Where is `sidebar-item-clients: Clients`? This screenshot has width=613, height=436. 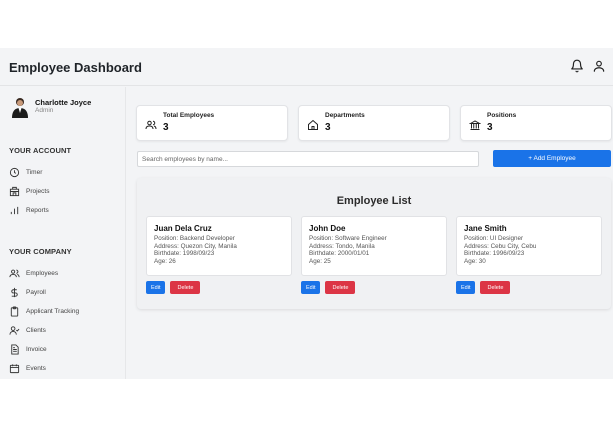 sidebar-item-clients: Clients is located at coordinates (64, 330).